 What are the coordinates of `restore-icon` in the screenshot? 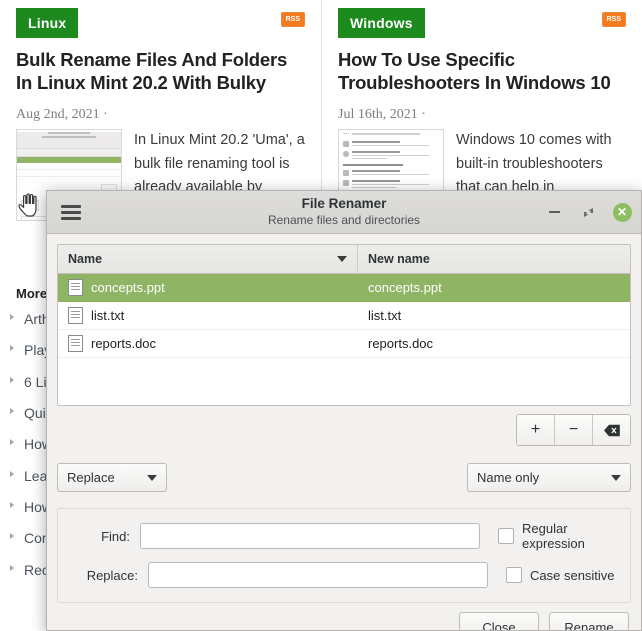 It's located at (588, 212).